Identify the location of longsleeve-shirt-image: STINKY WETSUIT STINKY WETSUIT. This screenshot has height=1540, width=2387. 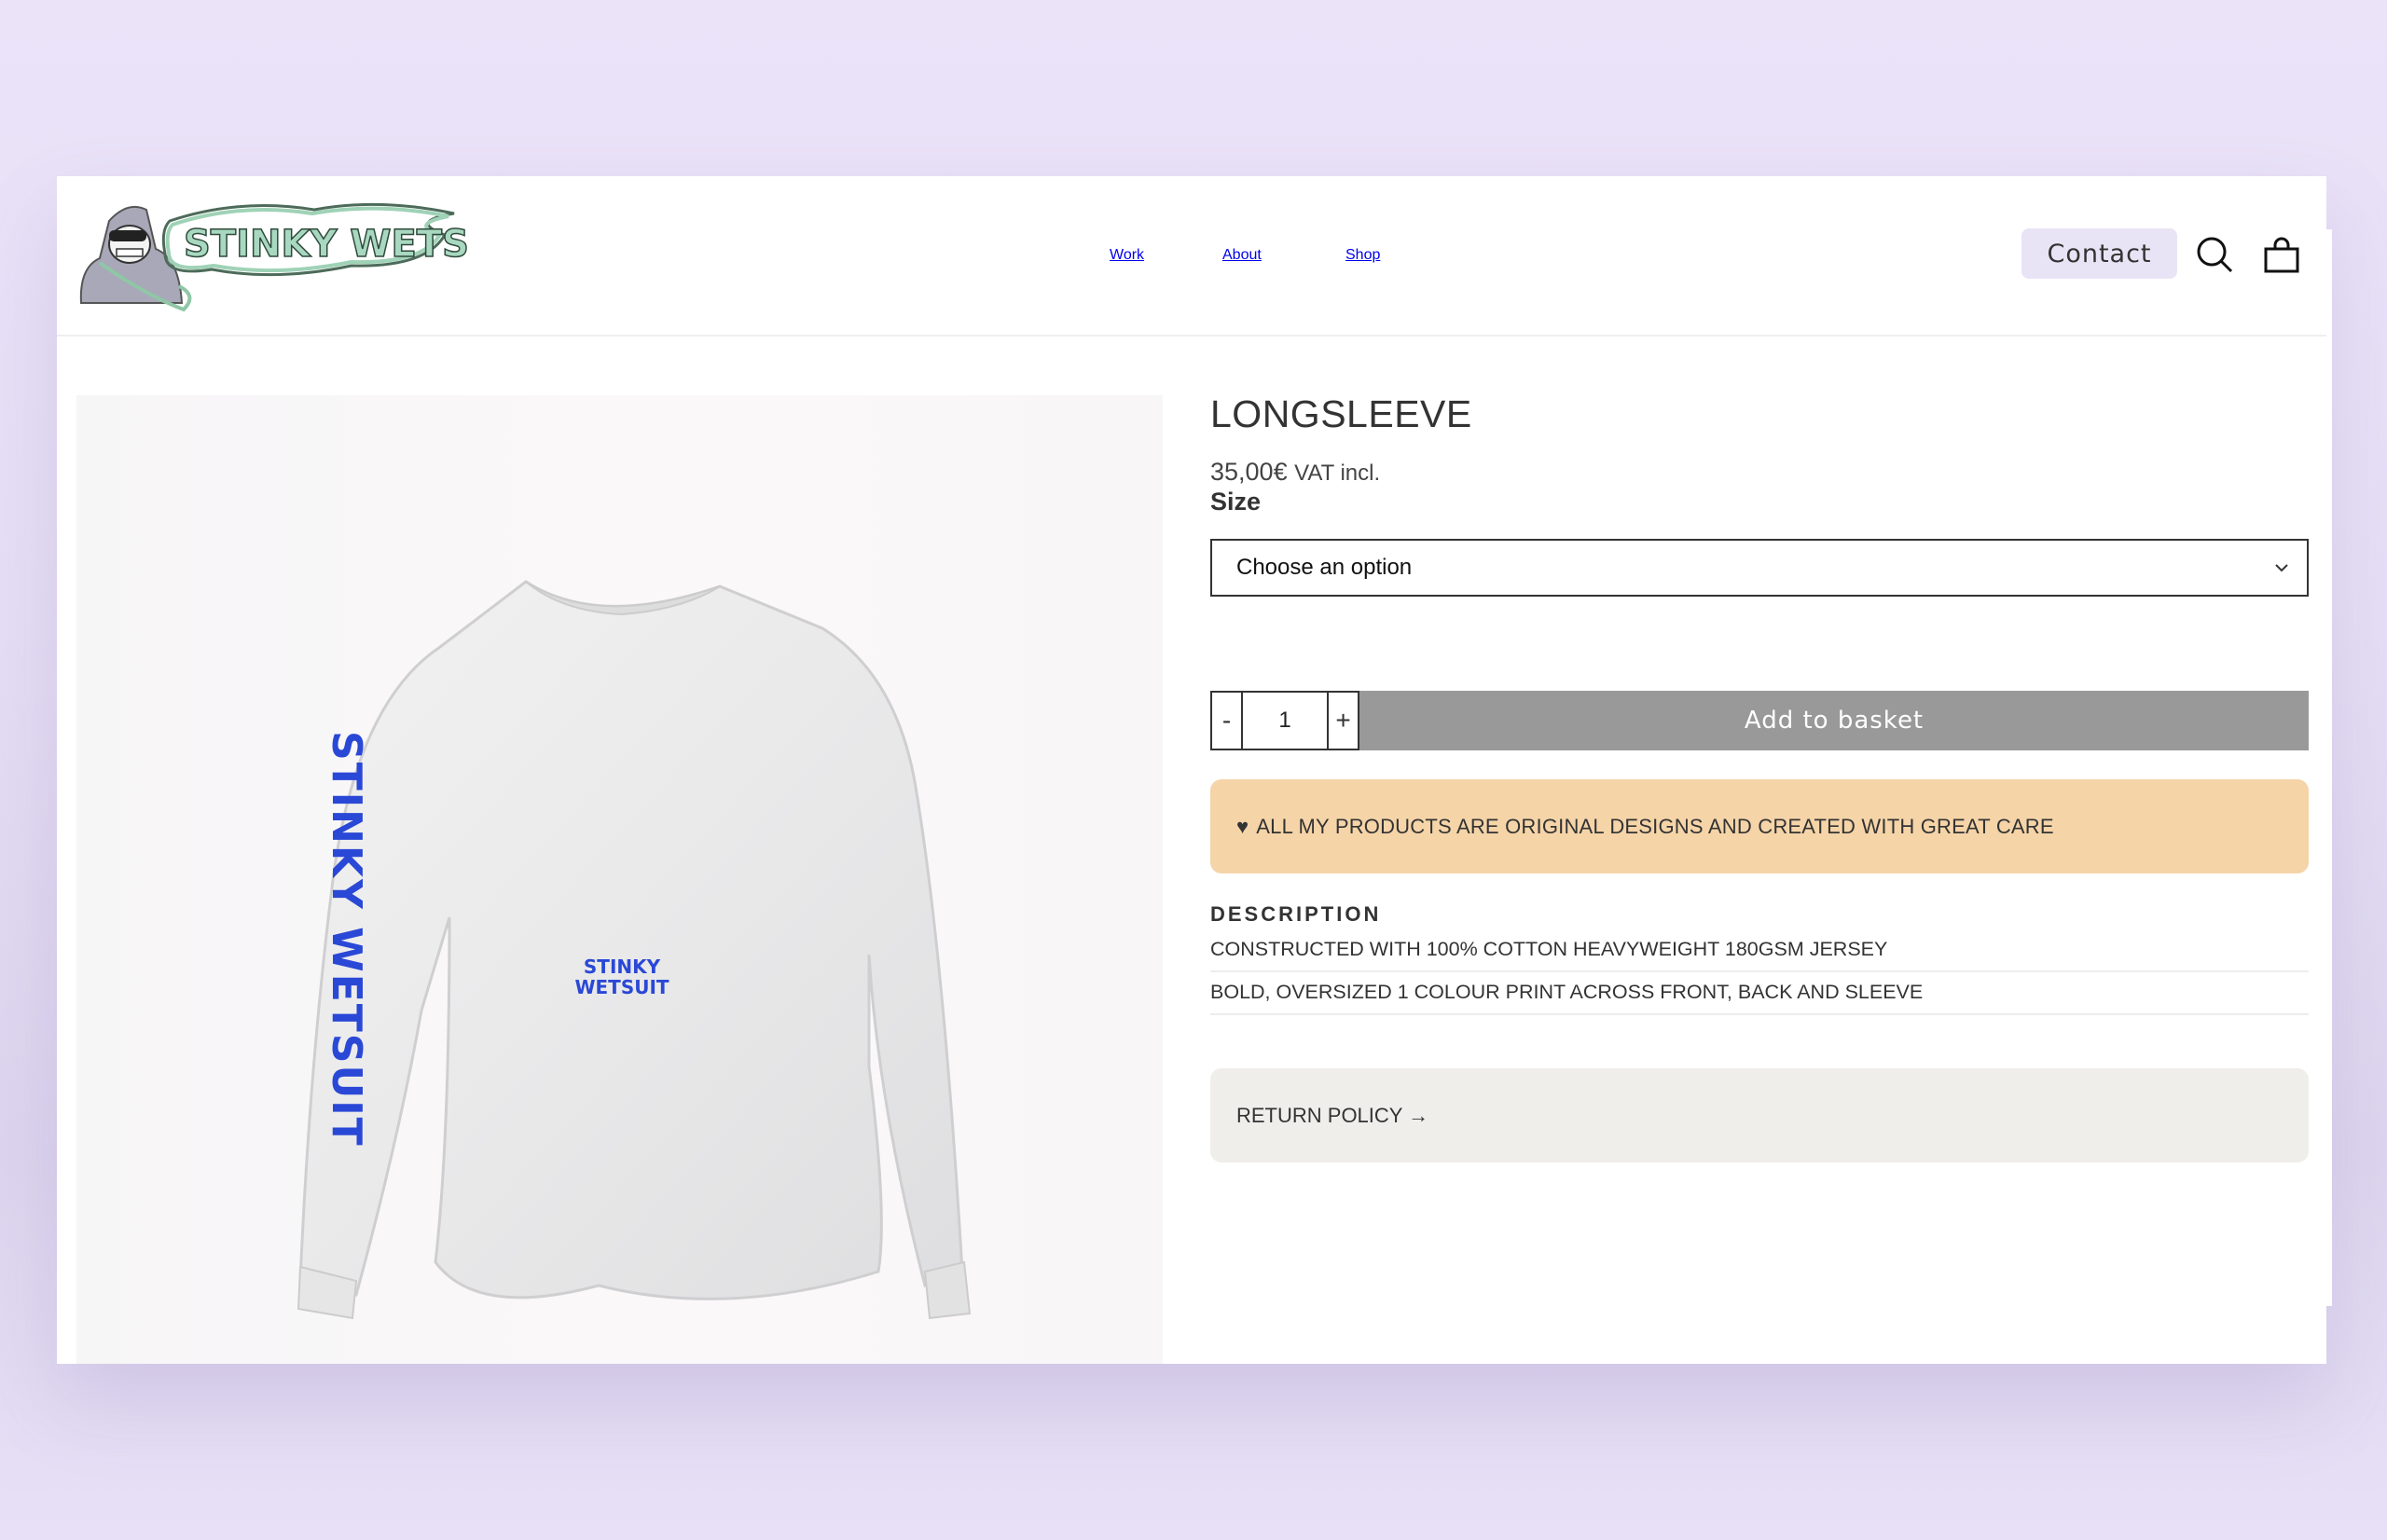
(634, 950).